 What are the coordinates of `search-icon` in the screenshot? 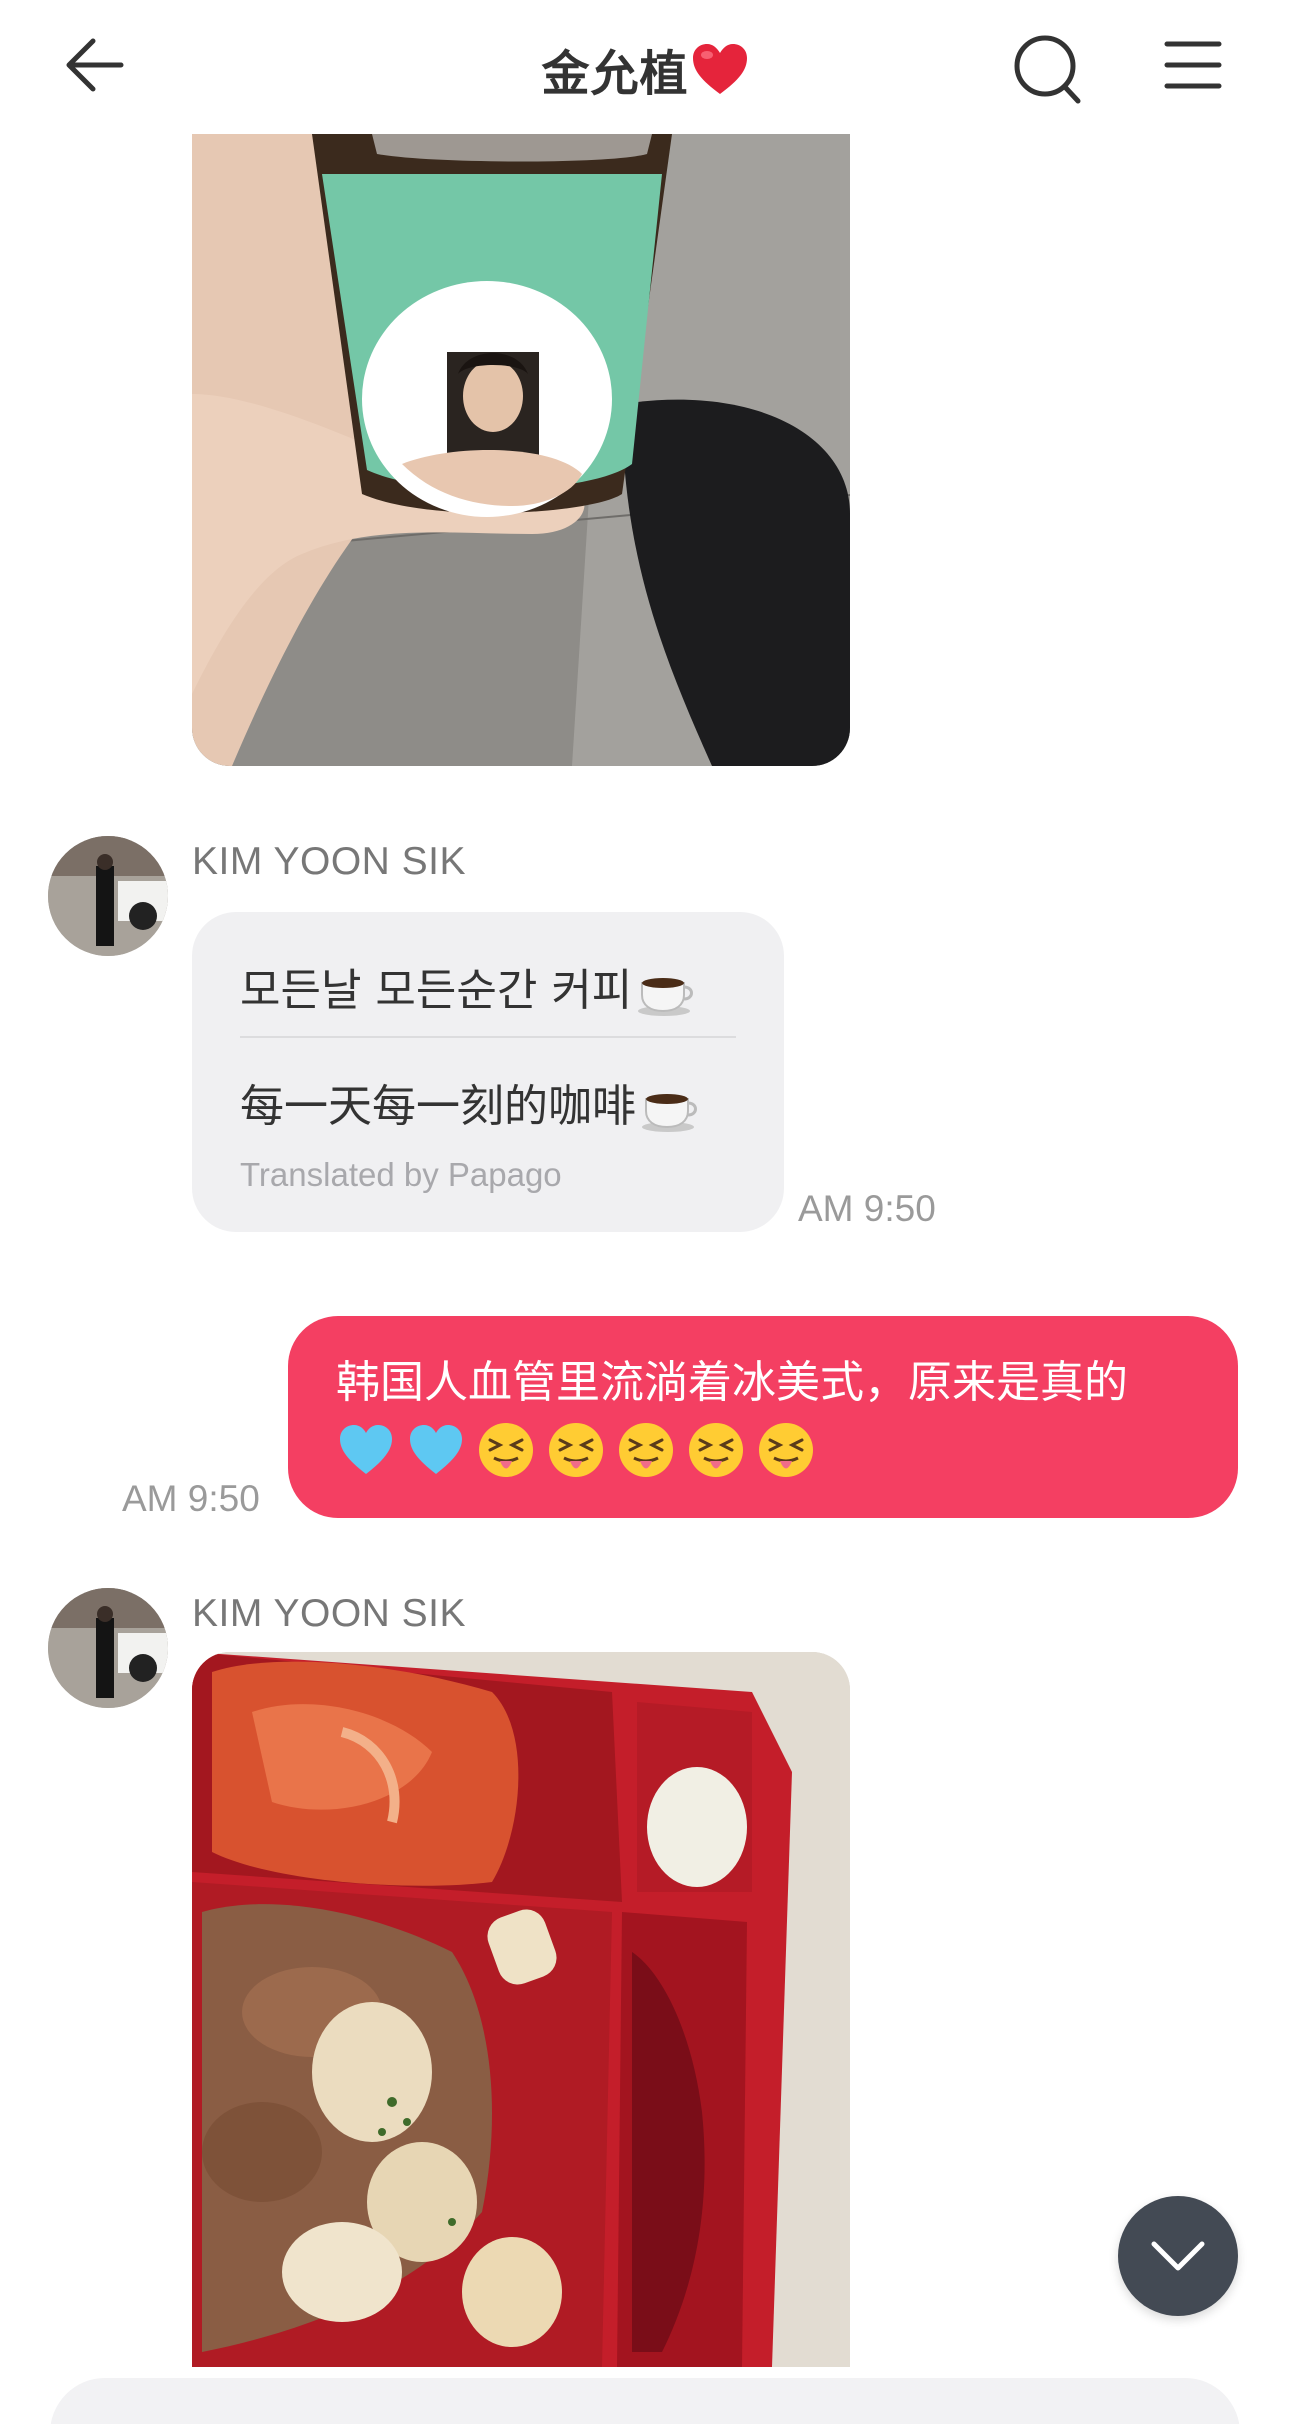 It's located at (1047, 69).